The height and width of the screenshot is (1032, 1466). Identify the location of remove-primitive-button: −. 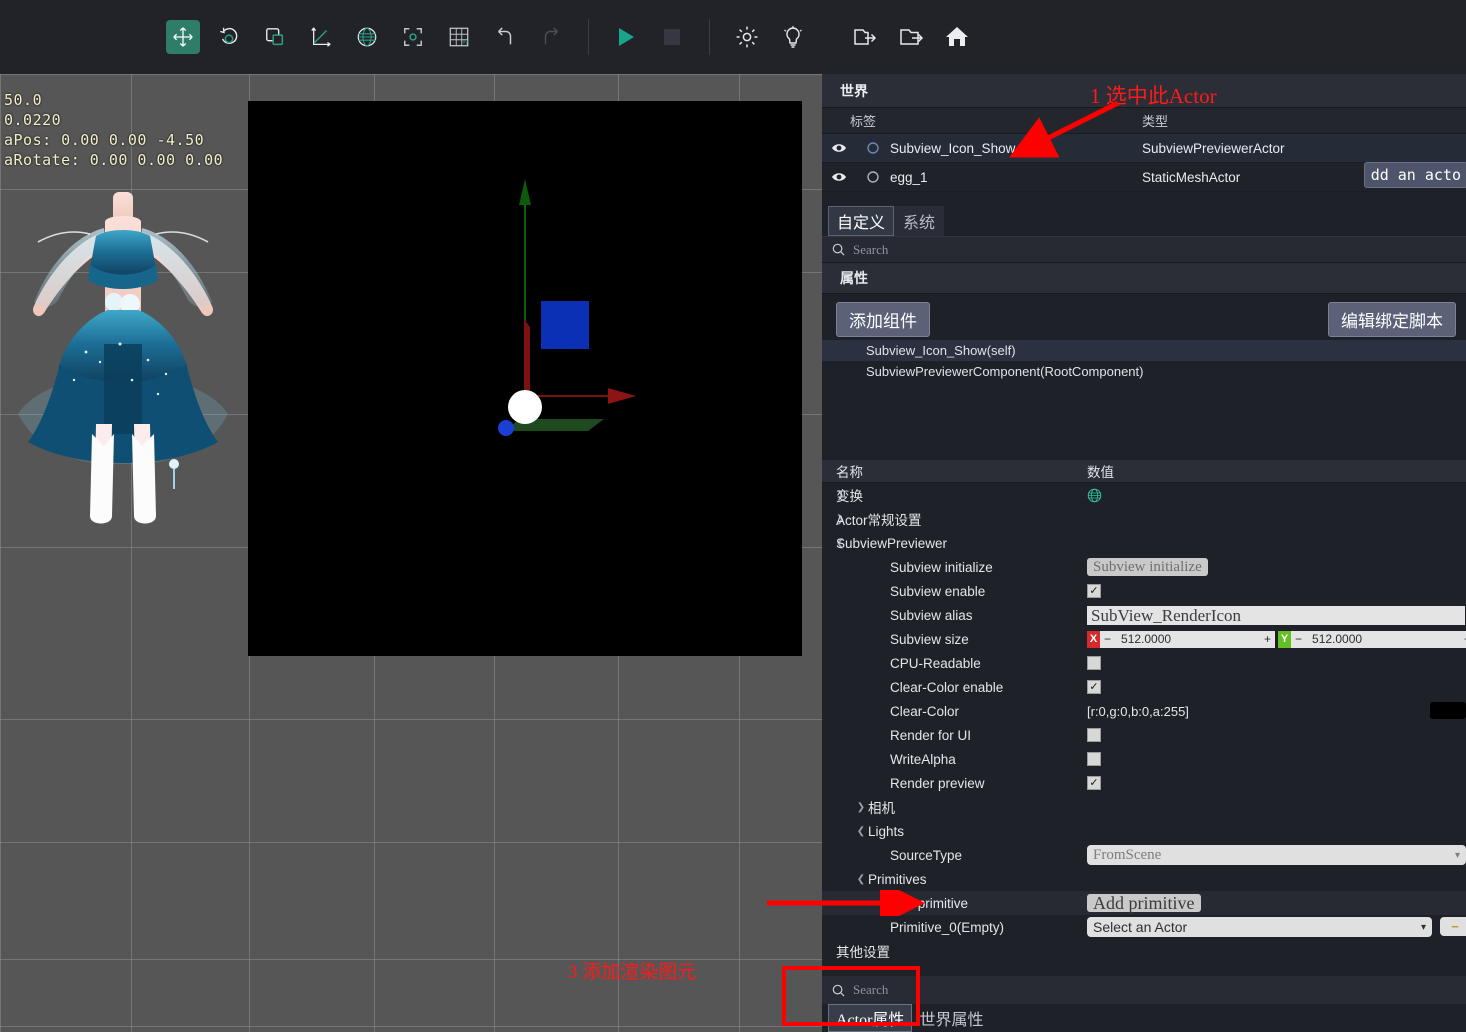
(1453, 926).